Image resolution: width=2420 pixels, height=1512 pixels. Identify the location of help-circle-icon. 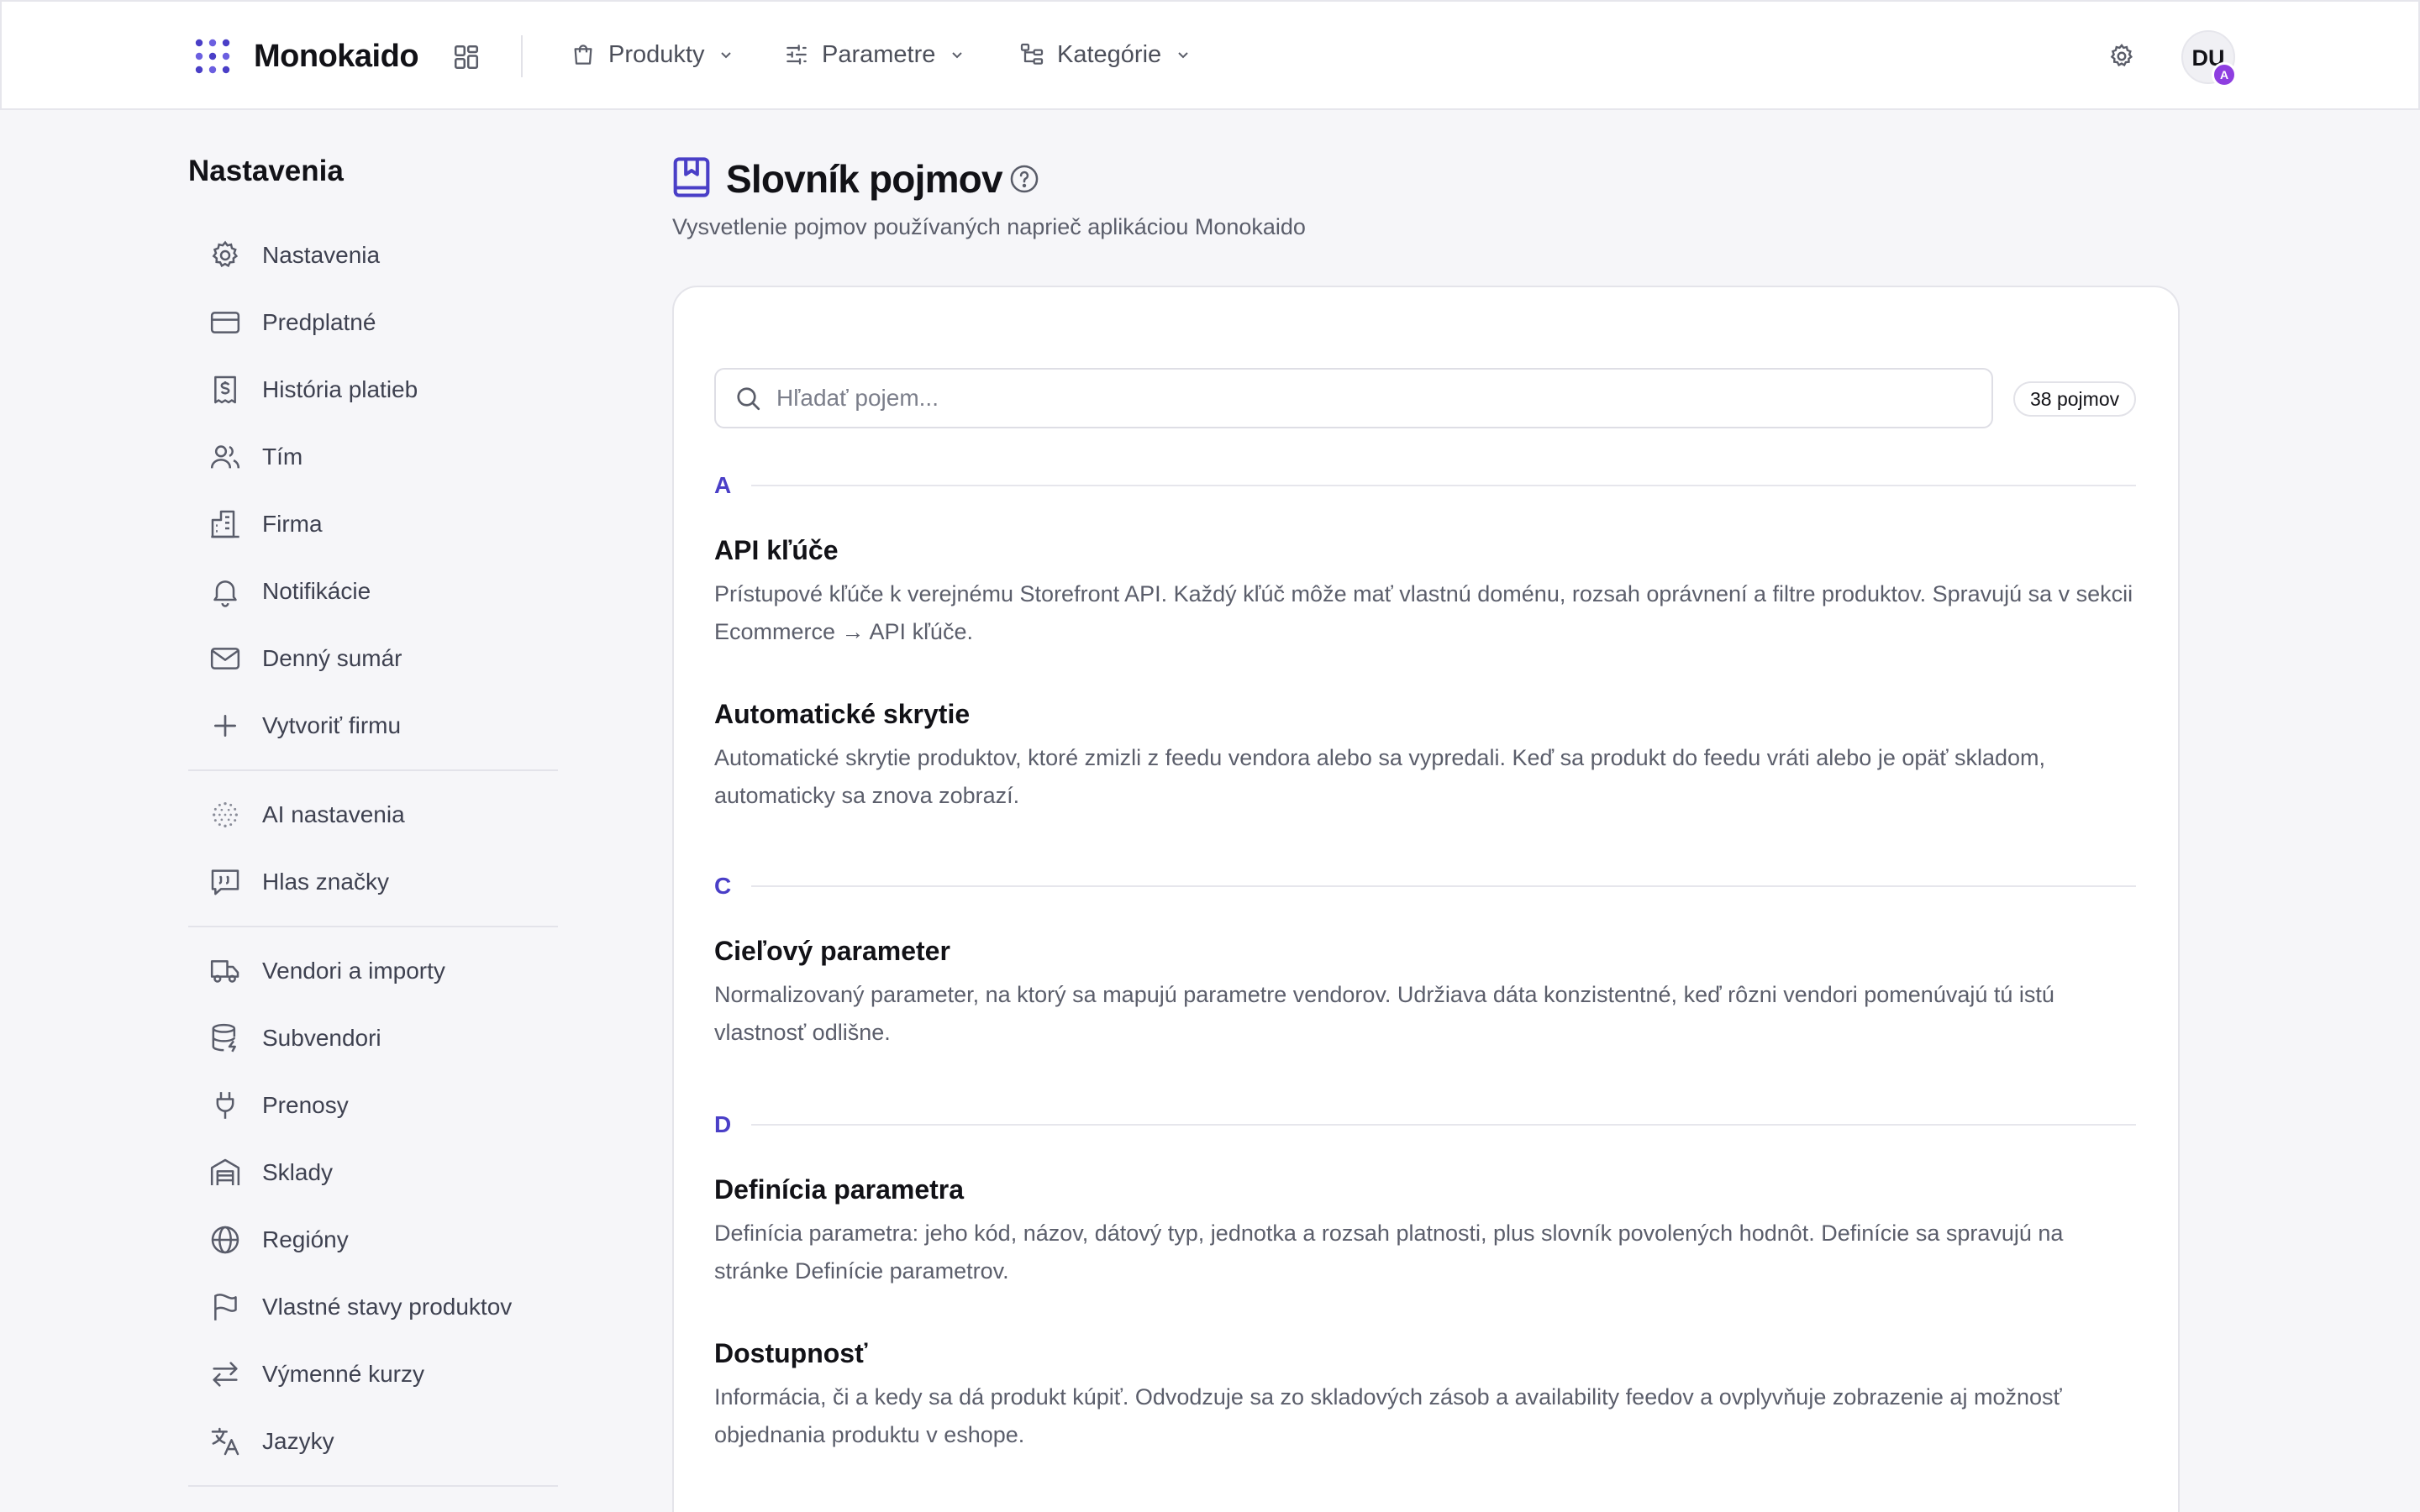
(1024, 179).